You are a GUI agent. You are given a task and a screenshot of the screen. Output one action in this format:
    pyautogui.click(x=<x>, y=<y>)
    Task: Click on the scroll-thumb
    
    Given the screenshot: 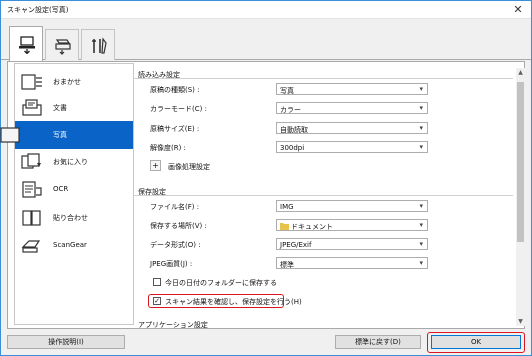 What is the action you would take?
    pyautogui.click(x=520, y=162)
    